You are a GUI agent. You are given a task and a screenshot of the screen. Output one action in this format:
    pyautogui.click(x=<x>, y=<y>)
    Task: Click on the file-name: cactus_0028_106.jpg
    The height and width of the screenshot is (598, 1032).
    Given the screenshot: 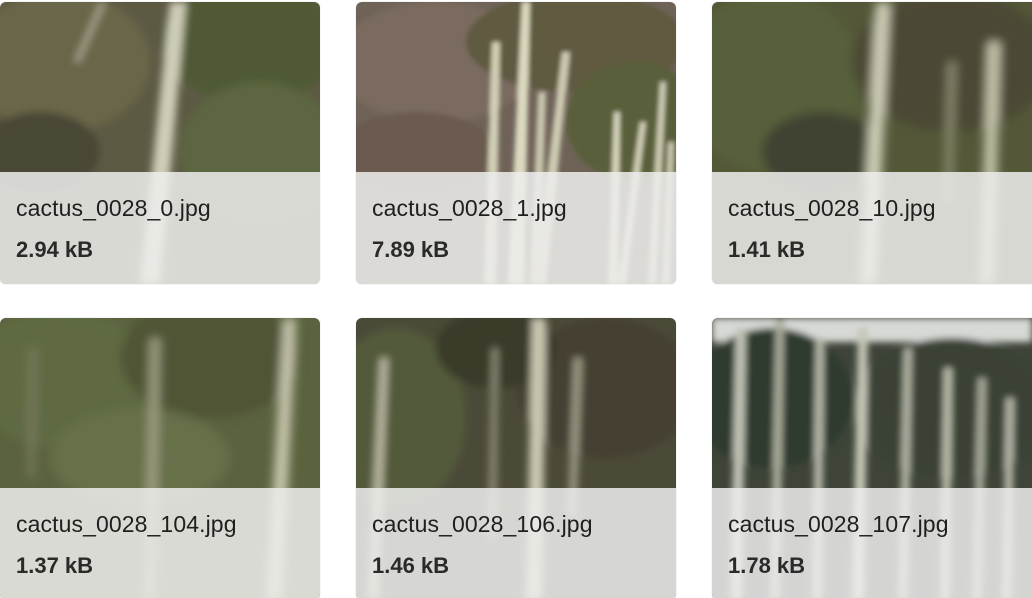 What is the action you would take?
    pyautogui.click(x=482, y=524)
    